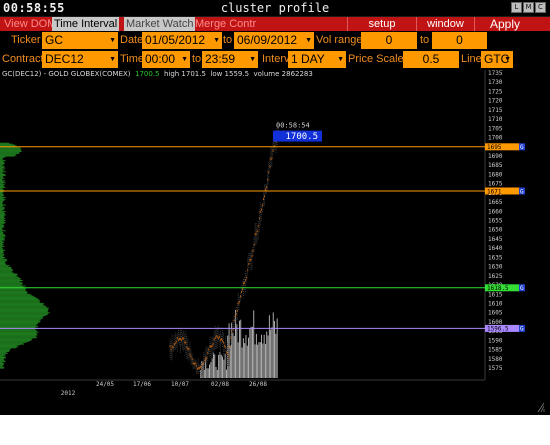  What do you see at coordinates (105, 384) in the screenshot?
I see `time-tick-label: 24/05` at bounding box center [105, 384].